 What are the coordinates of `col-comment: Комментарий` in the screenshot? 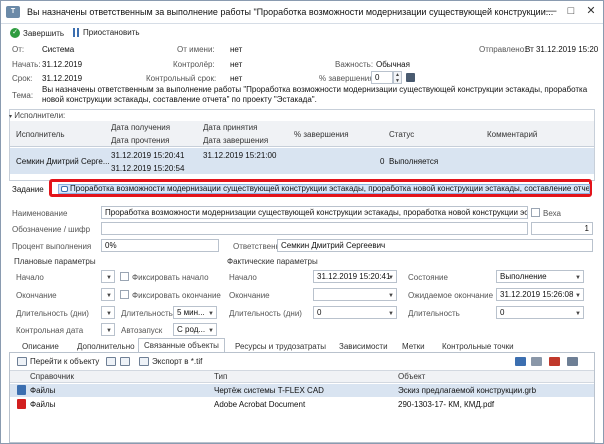 It's located at (512, 134).